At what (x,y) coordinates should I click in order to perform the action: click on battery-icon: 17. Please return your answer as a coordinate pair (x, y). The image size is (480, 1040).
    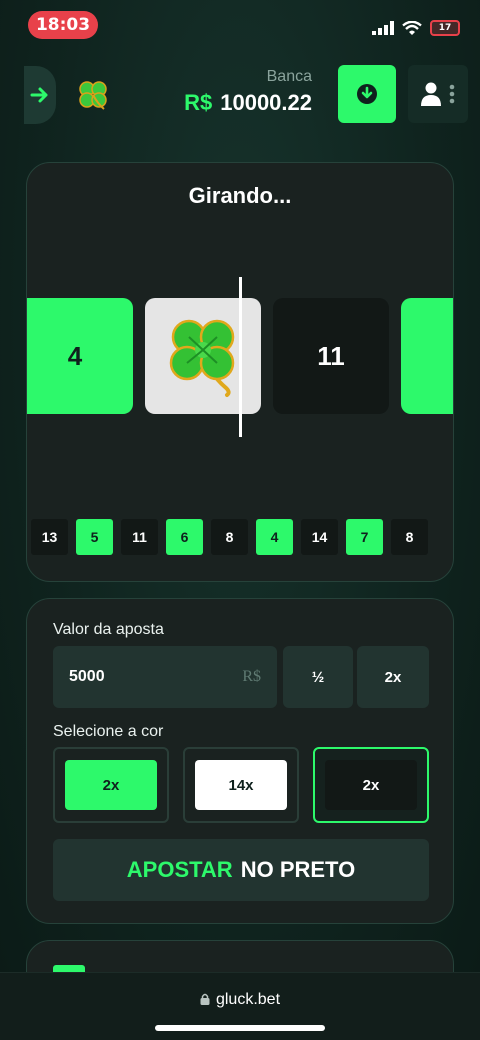
    Looking at the image, I should click on (445, 28).